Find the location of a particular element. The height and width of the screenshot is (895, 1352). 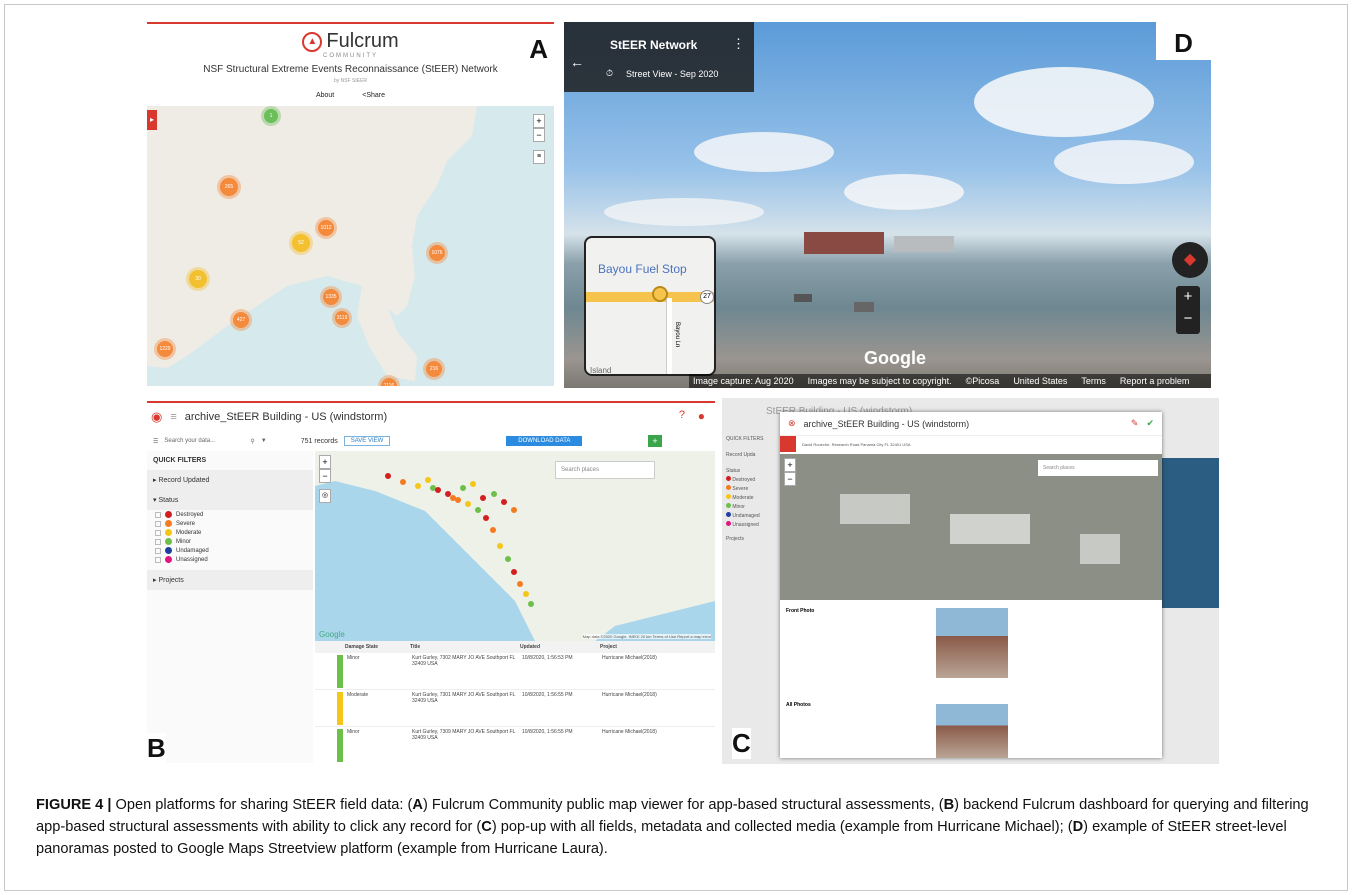

search-icon: ⚲ is located at coordinates (252, 441).